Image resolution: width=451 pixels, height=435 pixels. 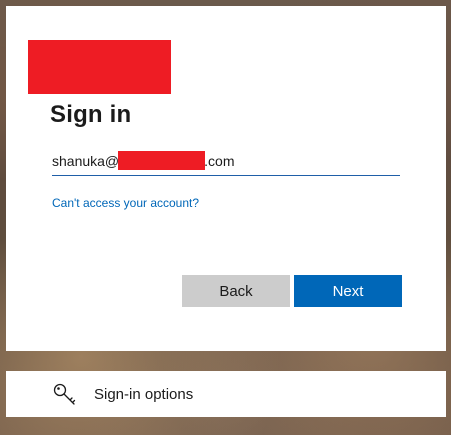 I want to click on signin-options-label: Sign-in options, so click(x=144, y=394).